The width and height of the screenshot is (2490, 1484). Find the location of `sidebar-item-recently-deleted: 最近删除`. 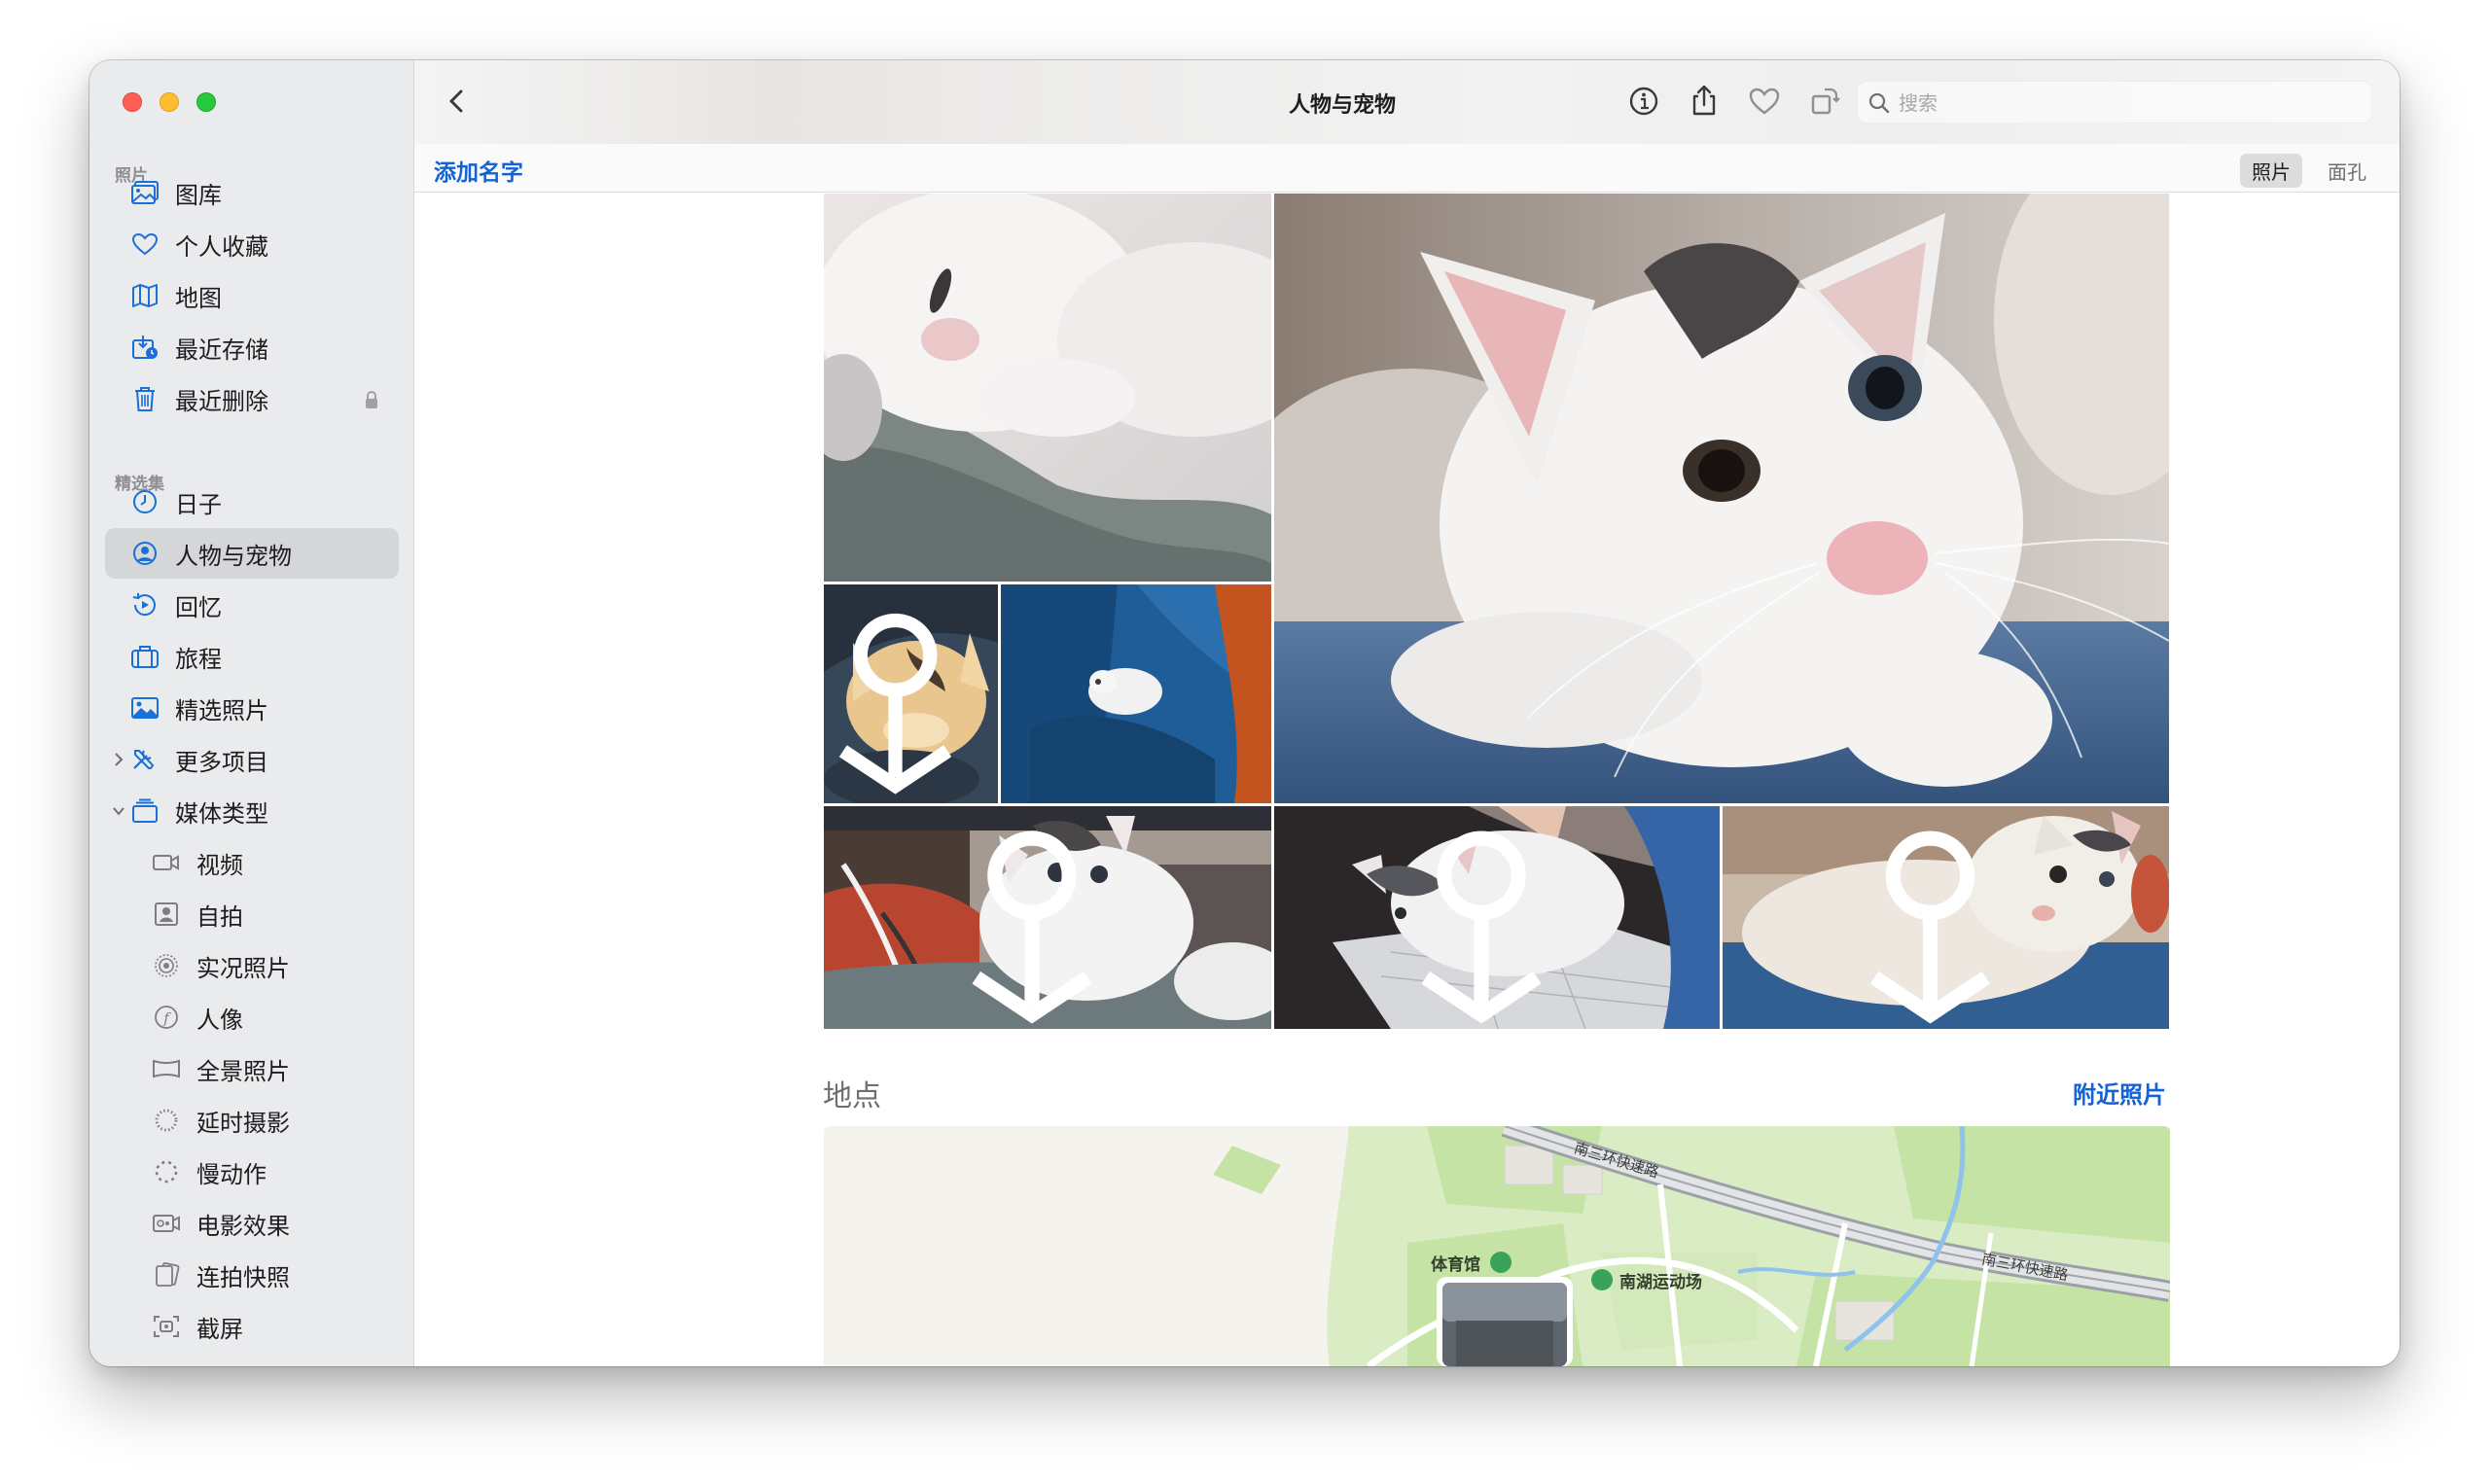

sidebar-item-recently-deleted: 最近删除 is located at coordinates (252, 399).